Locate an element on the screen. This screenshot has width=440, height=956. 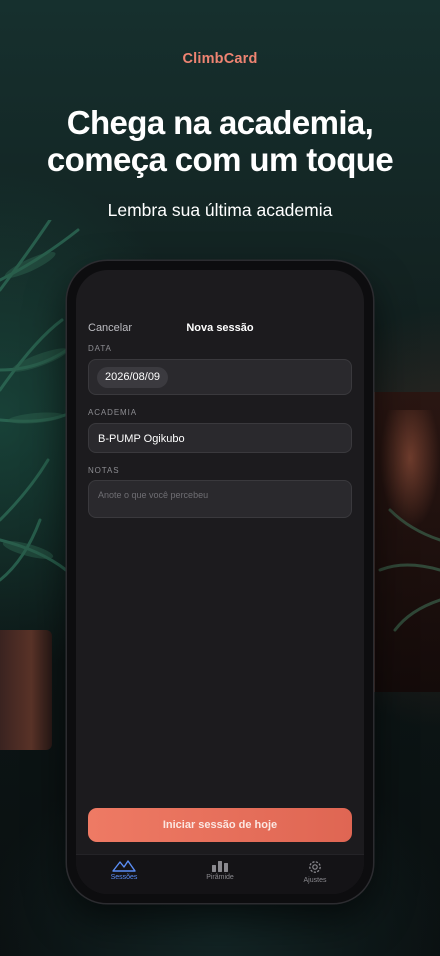
tab-sessoes: Sessões is located at coordinates (124, 870).